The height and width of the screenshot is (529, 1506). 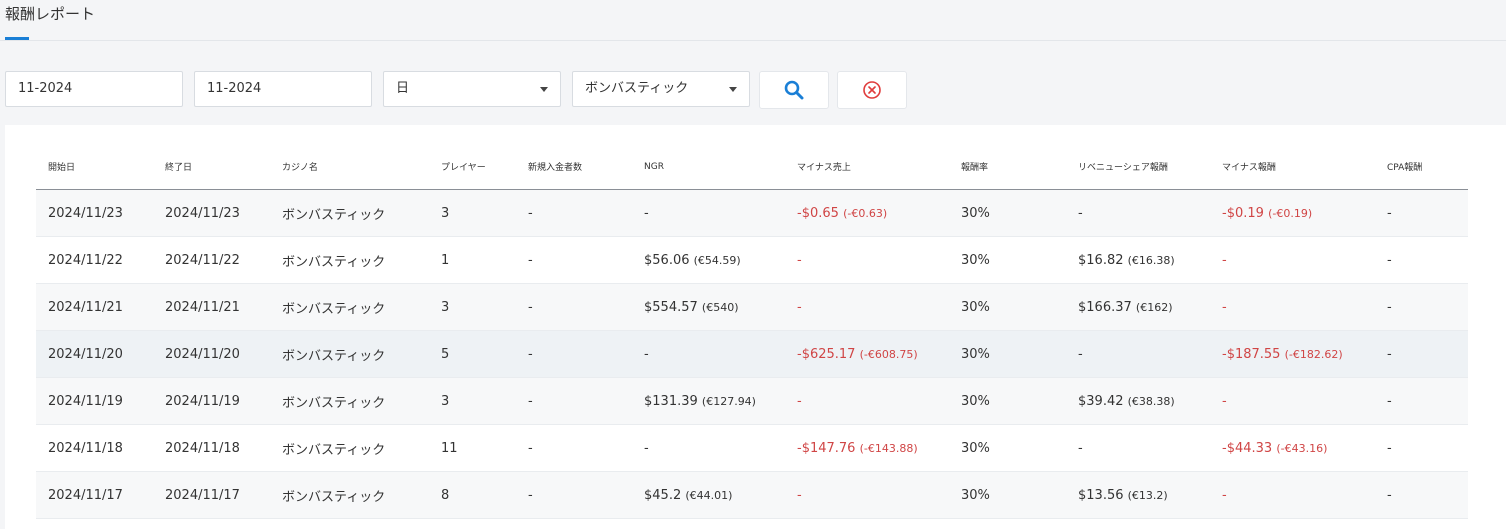 What do you see at coordinates (472, 495) in the screenshot?
I see `players-cell: 8` at bounding box center [472, 495].